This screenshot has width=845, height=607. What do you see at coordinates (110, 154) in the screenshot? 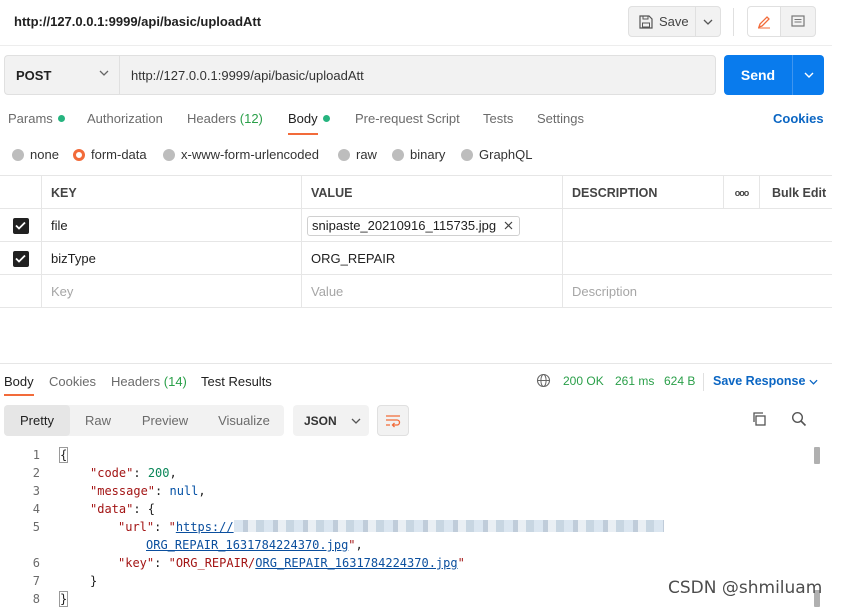
I see `radio-form-data: form-data` at bounding box center [110, 154].